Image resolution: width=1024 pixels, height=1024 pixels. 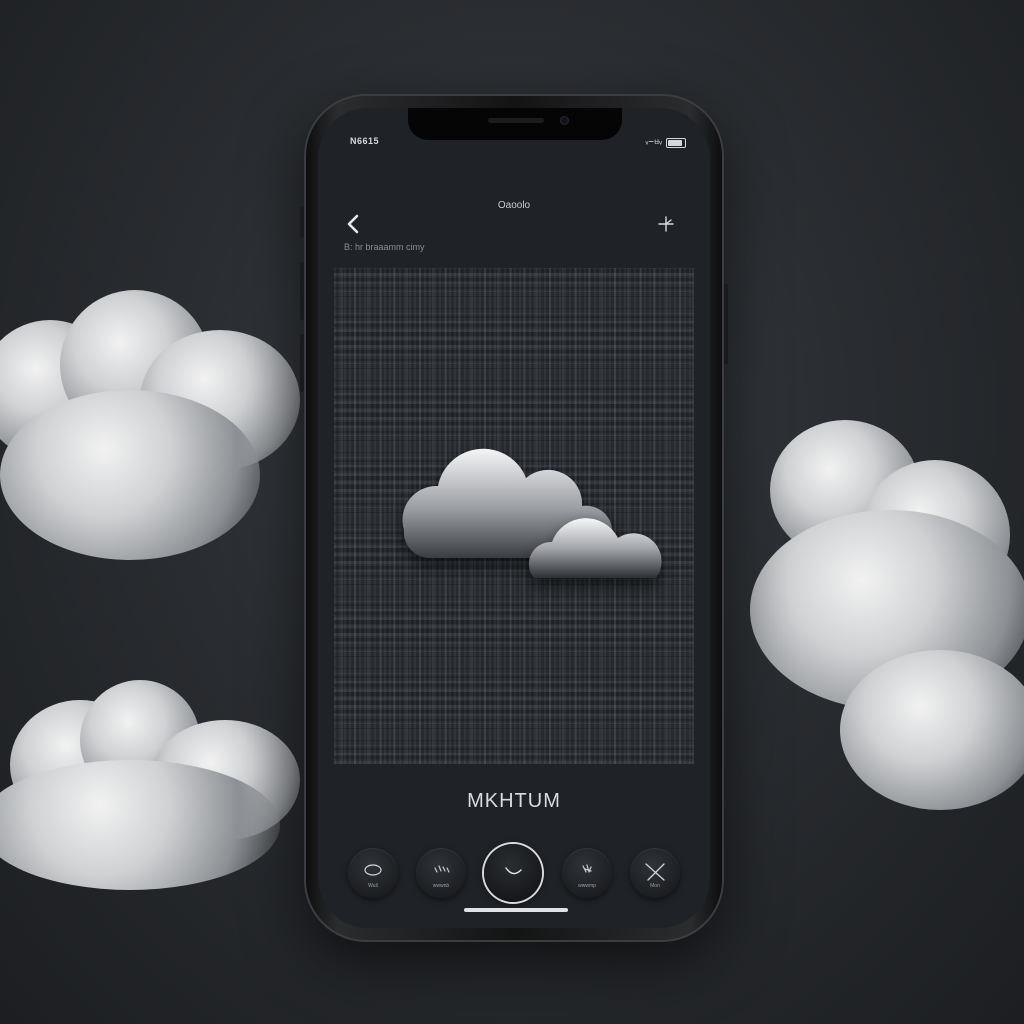 What do you see at coordinates (676, 142) in the screenshot?
I see `battery-icon` at bounding box center [676, 142].